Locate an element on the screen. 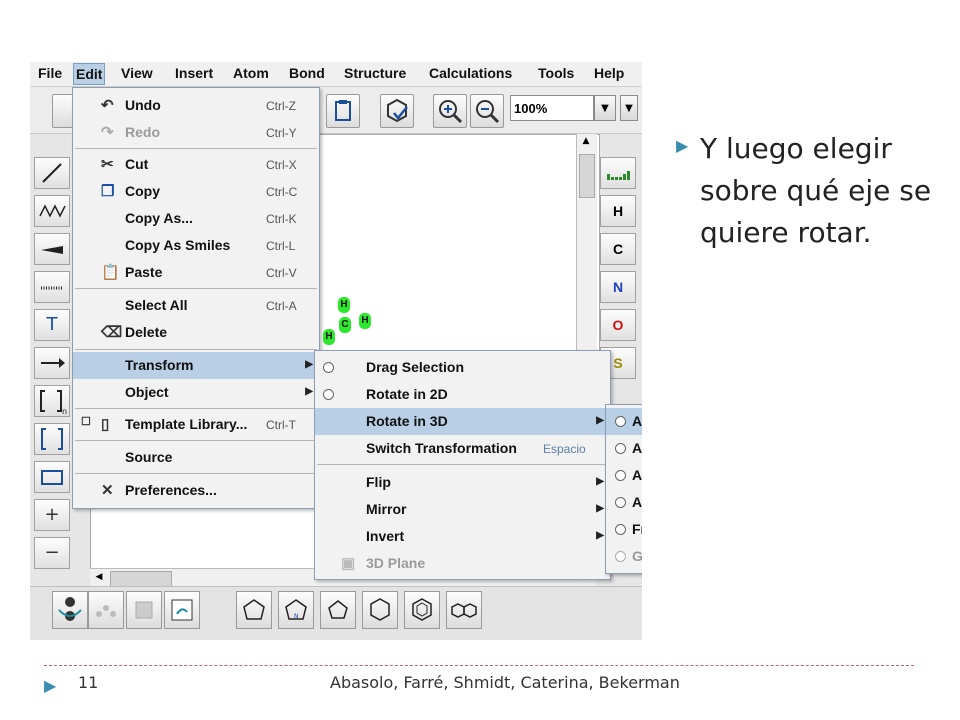 Image resolution: width=960 pixels, height=720 pixels. atom-o-button: O is located at coordinates (618, 325).